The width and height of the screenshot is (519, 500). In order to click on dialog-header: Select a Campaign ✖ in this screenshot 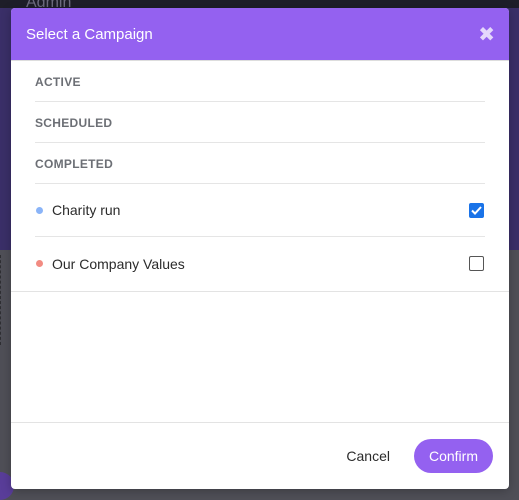, I will do `click(260, 34)`.